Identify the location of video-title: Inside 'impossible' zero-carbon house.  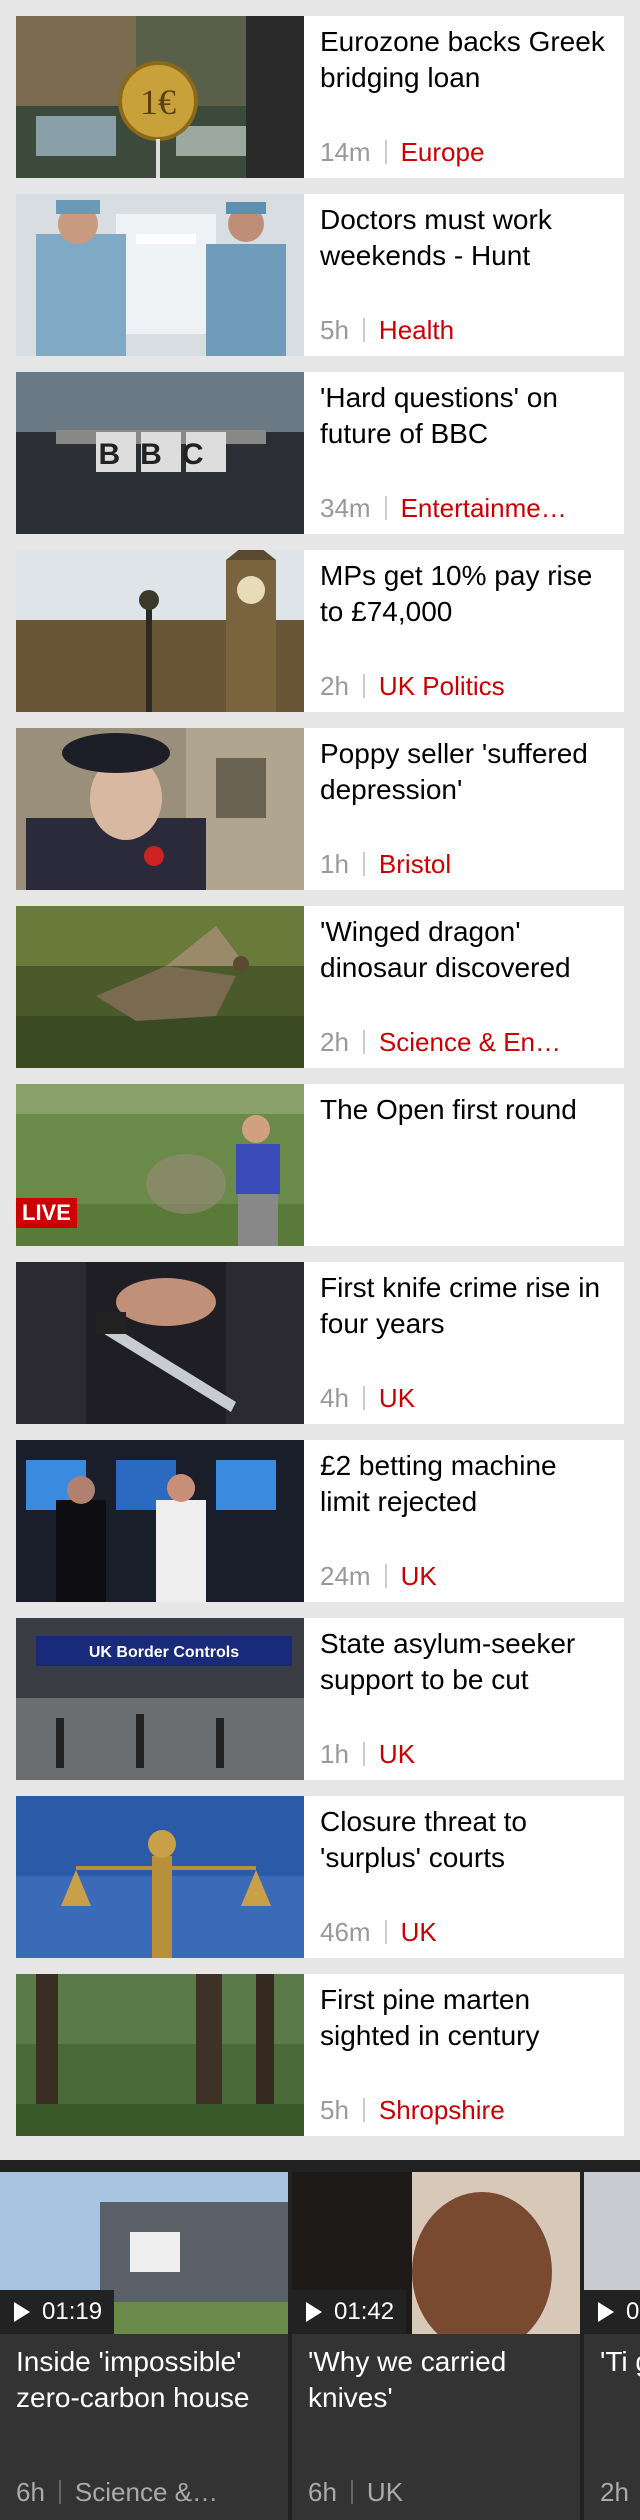
(133, 2379).